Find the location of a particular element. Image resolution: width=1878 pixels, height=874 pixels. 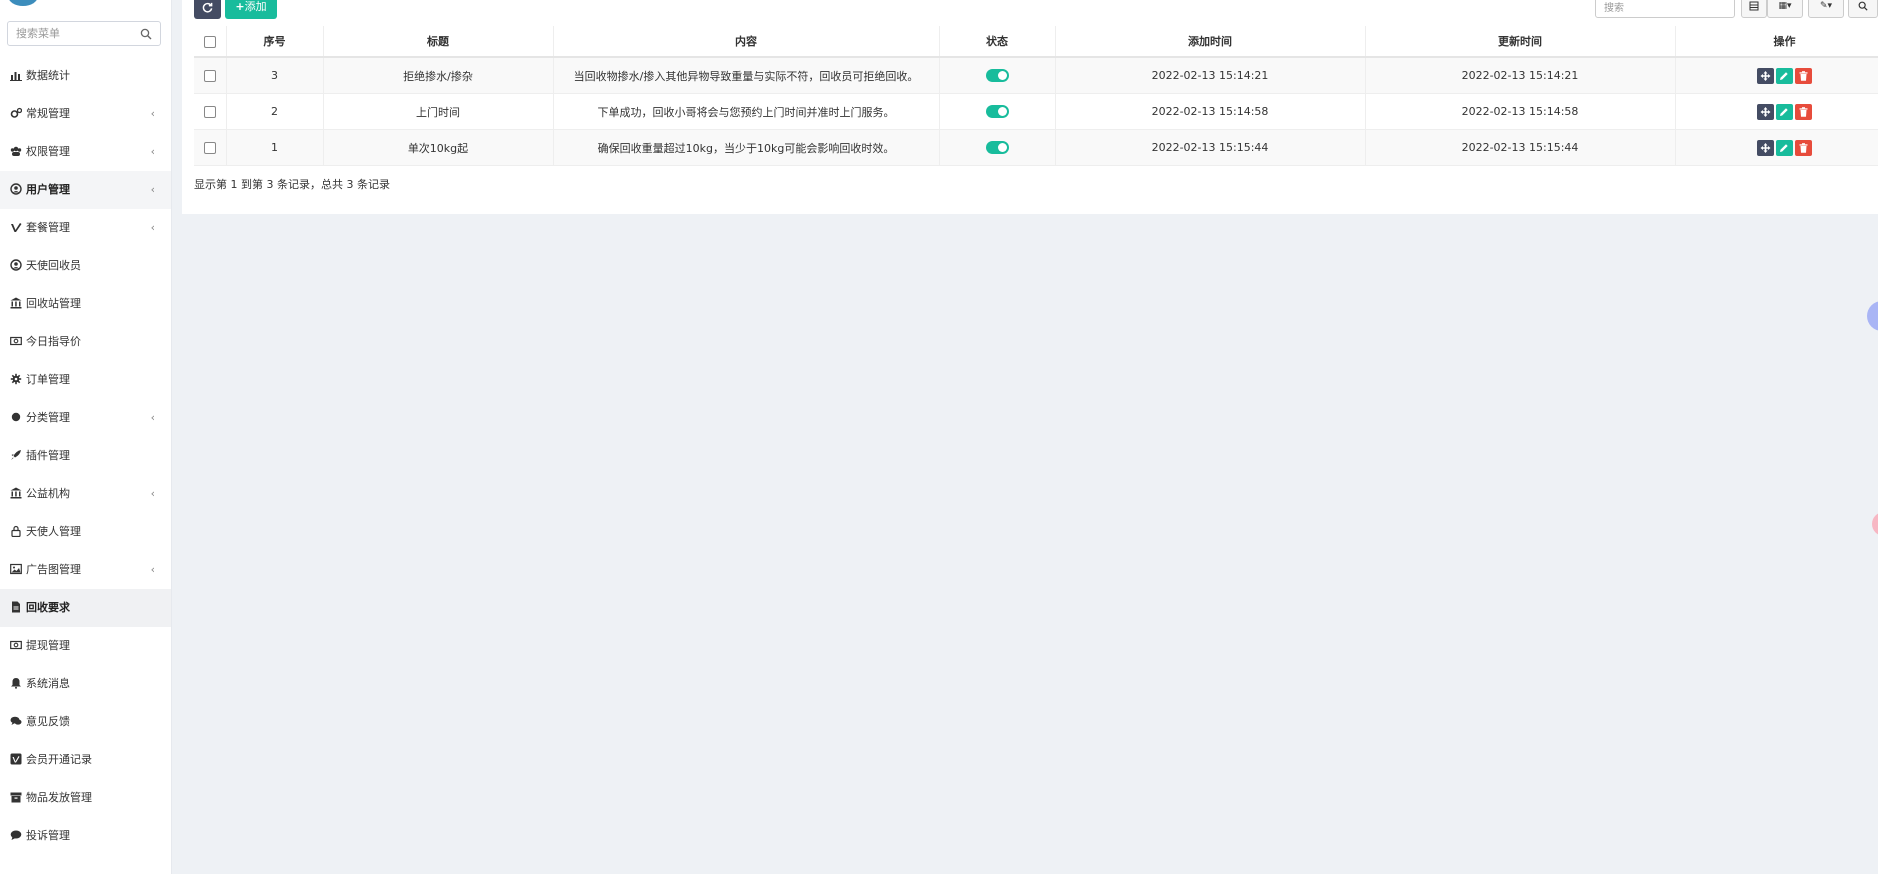

sidebar-item-label: 权限管理 is located at coordinates (48, 151).